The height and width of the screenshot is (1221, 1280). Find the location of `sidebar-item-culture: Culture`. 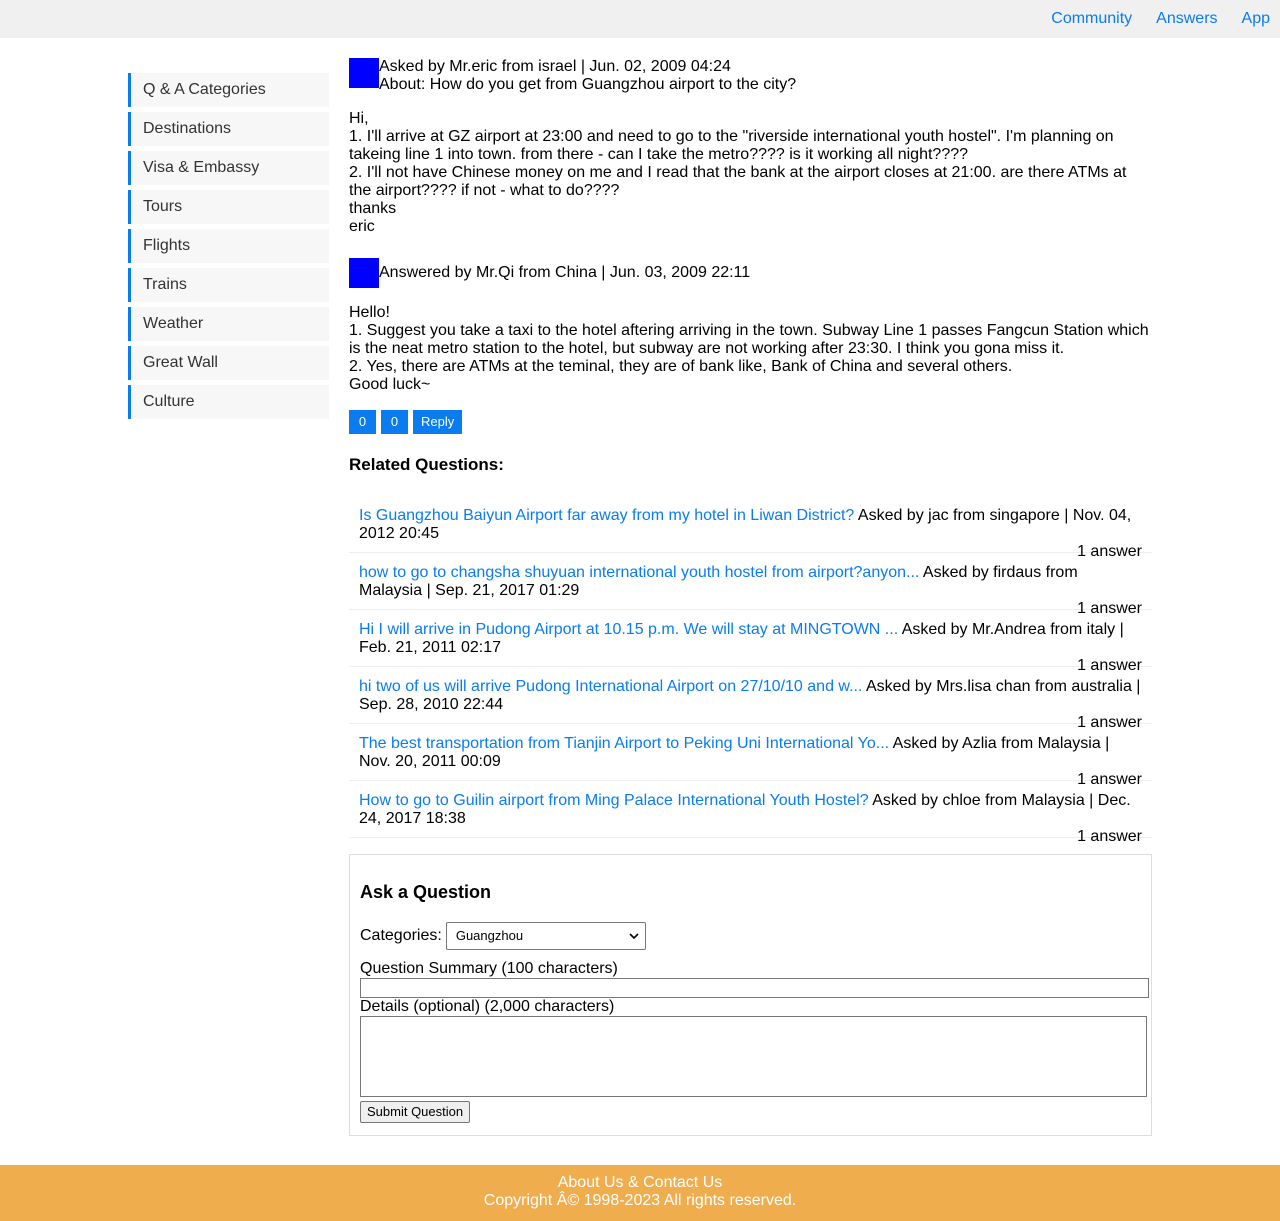

sidebar-item-culture: Culture is located at coordinates (228, 402).